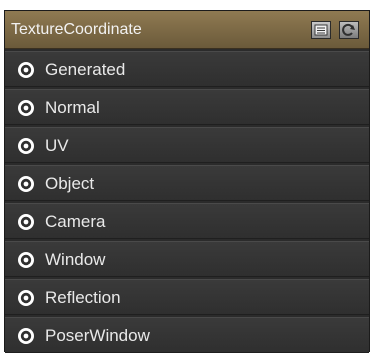  Describe the element at coordinates (187, 335) in the screenshot. I see `output-row-poserwindow: PoserWindow` at that location.